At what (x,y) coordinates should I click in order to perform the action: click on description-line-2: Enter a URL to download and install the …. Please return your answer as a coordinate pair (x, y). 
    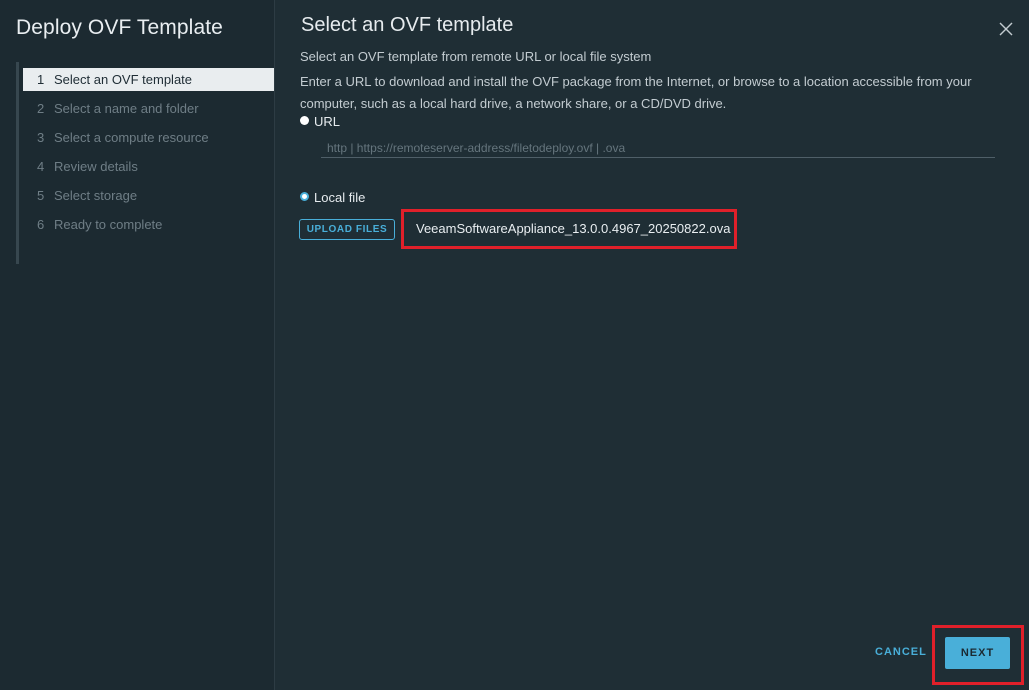
    Looking at the image, I should click on (636, 92).